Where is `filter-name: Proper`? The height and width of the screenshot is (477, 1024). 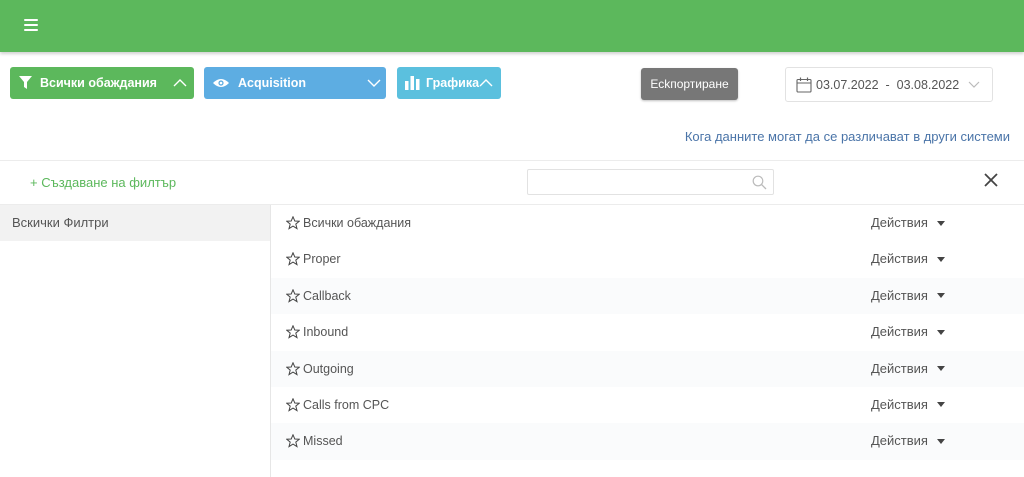 filter-name: Proper is located at coordinates (322, 259).